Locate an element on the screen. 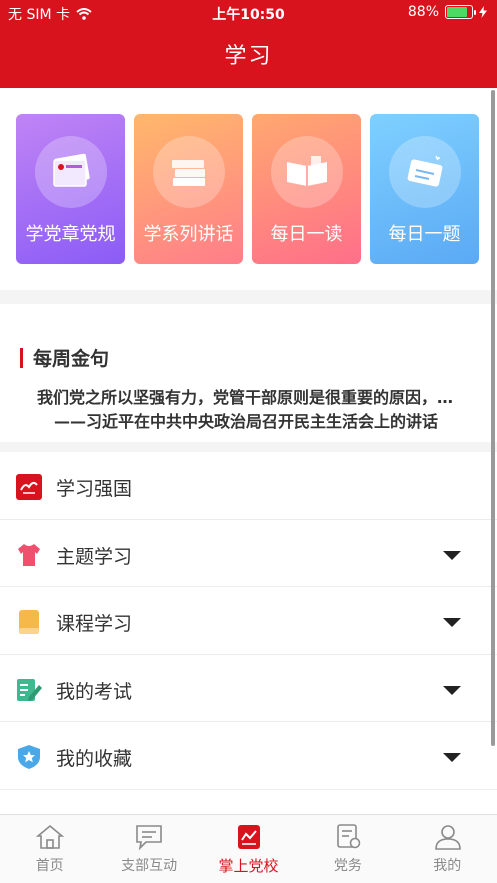  tab-mine: 我的 is located at coordinates (447, 849).